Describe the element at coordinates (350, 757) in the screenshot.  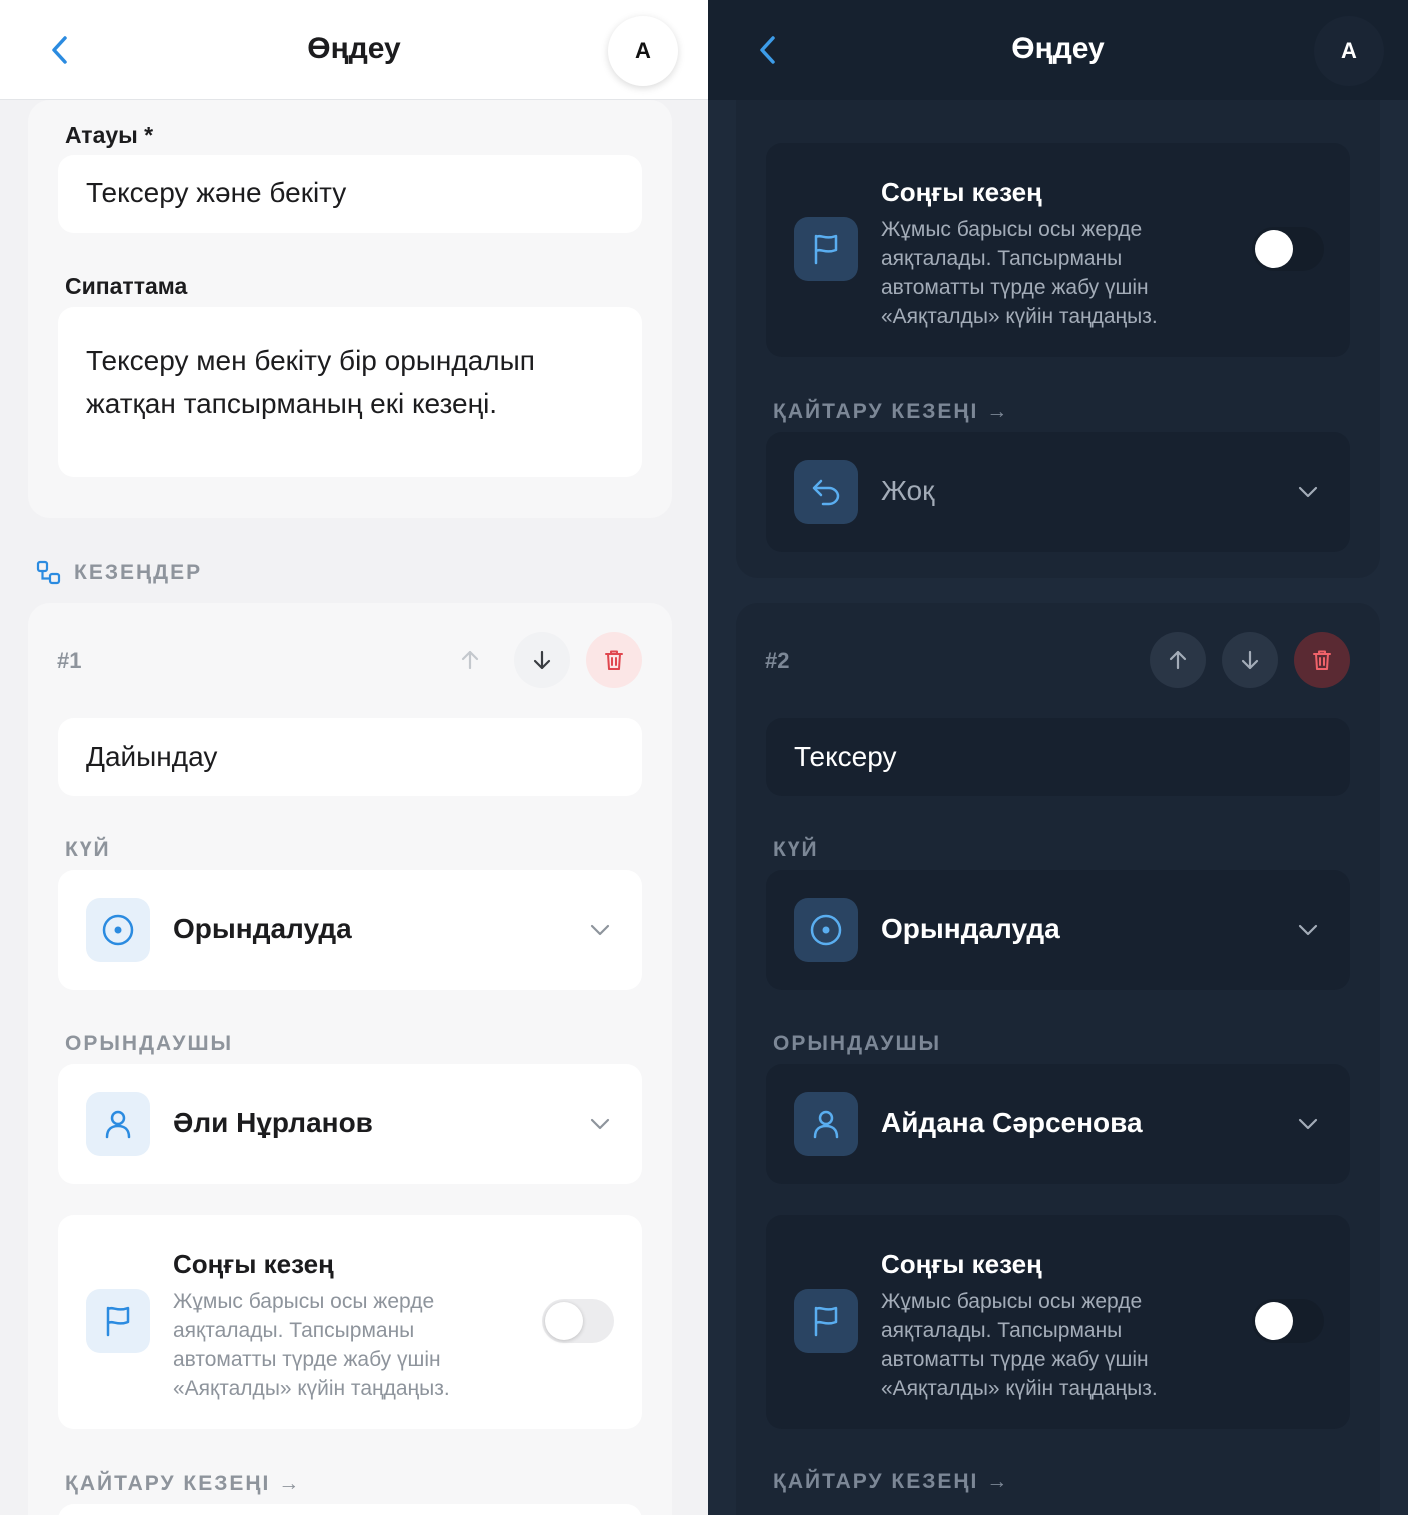
I see `stage-name-field: Дайындау` at that location.